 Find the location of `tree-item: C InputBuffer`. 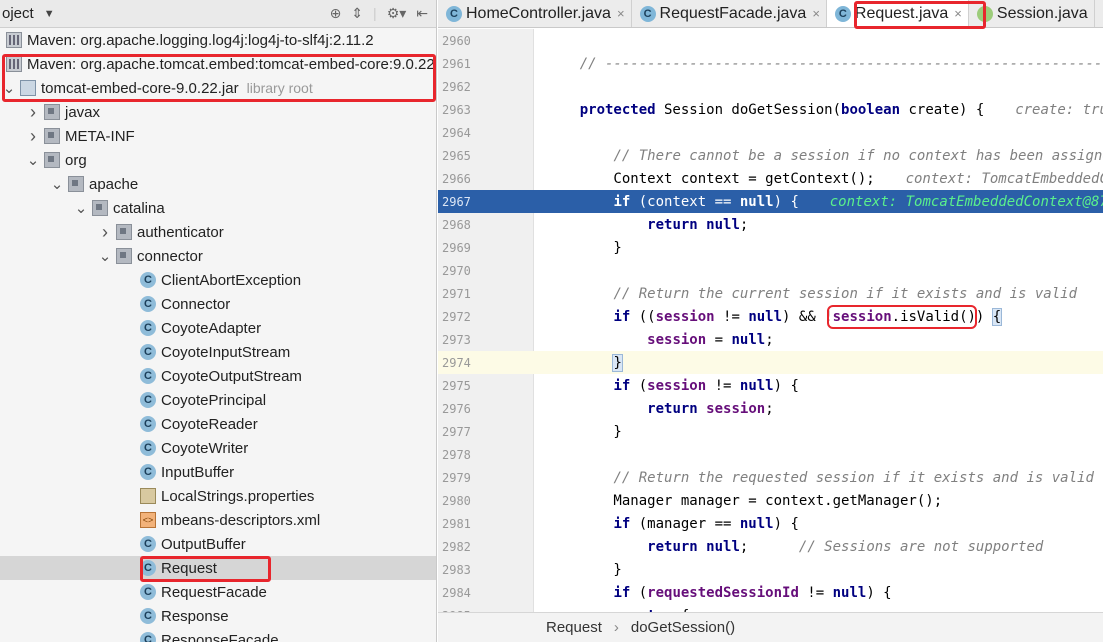

tree-item: C InputBuffer is located at coordinates (218, 472).